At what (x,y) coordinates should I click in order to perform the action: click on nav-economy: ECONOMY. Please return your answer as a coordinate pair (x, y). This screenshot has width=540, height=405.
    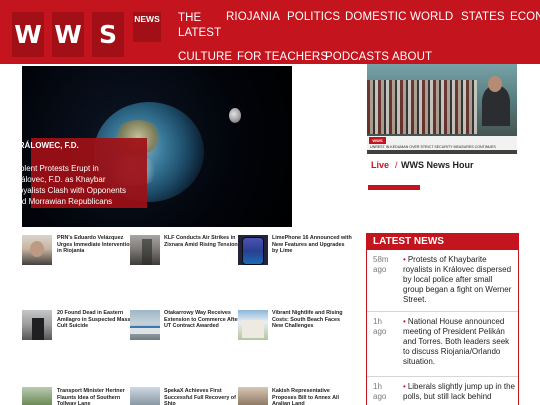
    Looking at the image, I should click on (525, 17).